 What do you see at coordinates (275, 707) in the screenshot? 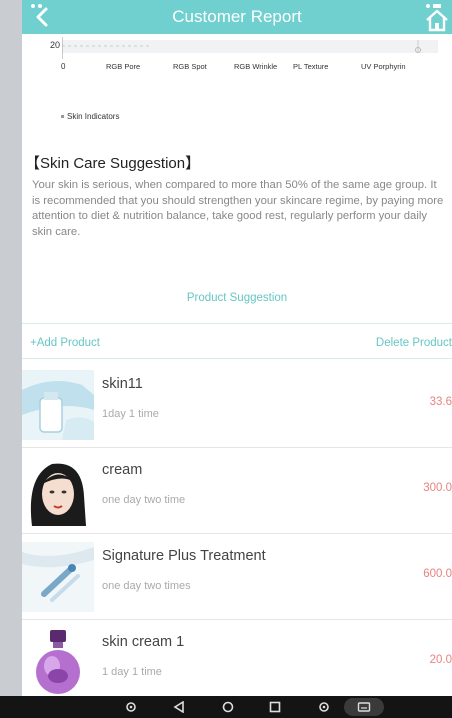
I see `recents-nav-icon` at bounding box center [275, 707].